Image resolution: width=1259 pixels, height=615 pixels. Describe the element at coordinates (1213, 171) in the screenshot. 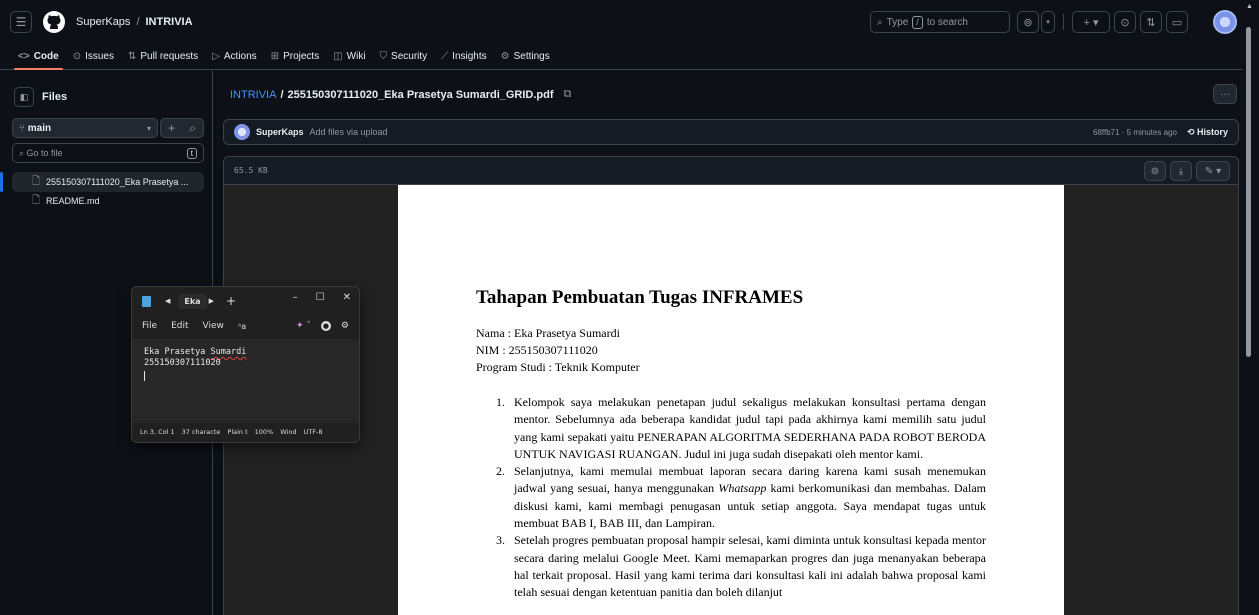

I see `edit-button: ✎ ▾` at that location.